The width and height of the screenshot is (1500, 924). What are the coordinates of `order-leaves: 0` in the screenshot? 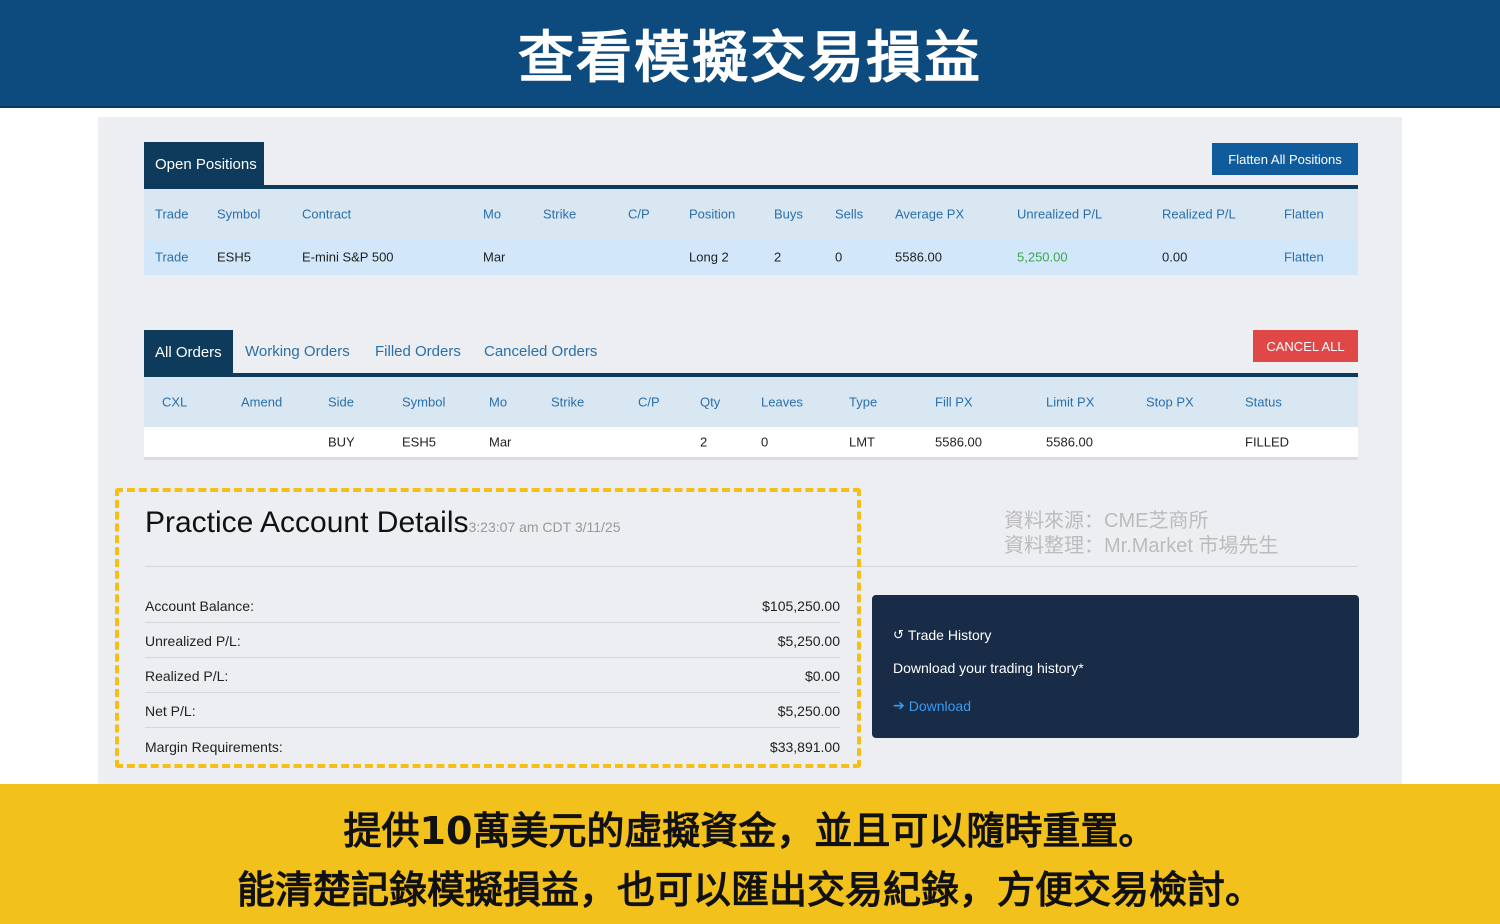 It's located at (765, 442).